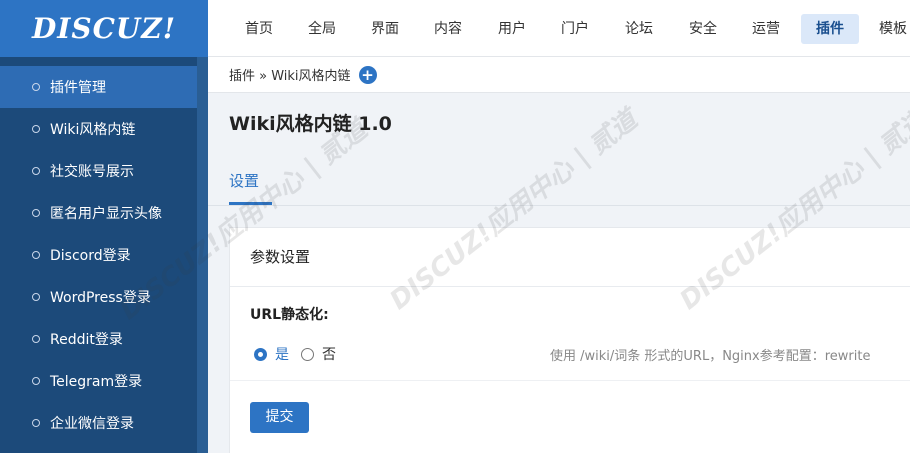 This screenshot has height=453, width=910. Describe the element at coordinates (703, 29) in the screenshot. I see `nav-security: 安全` at that location.